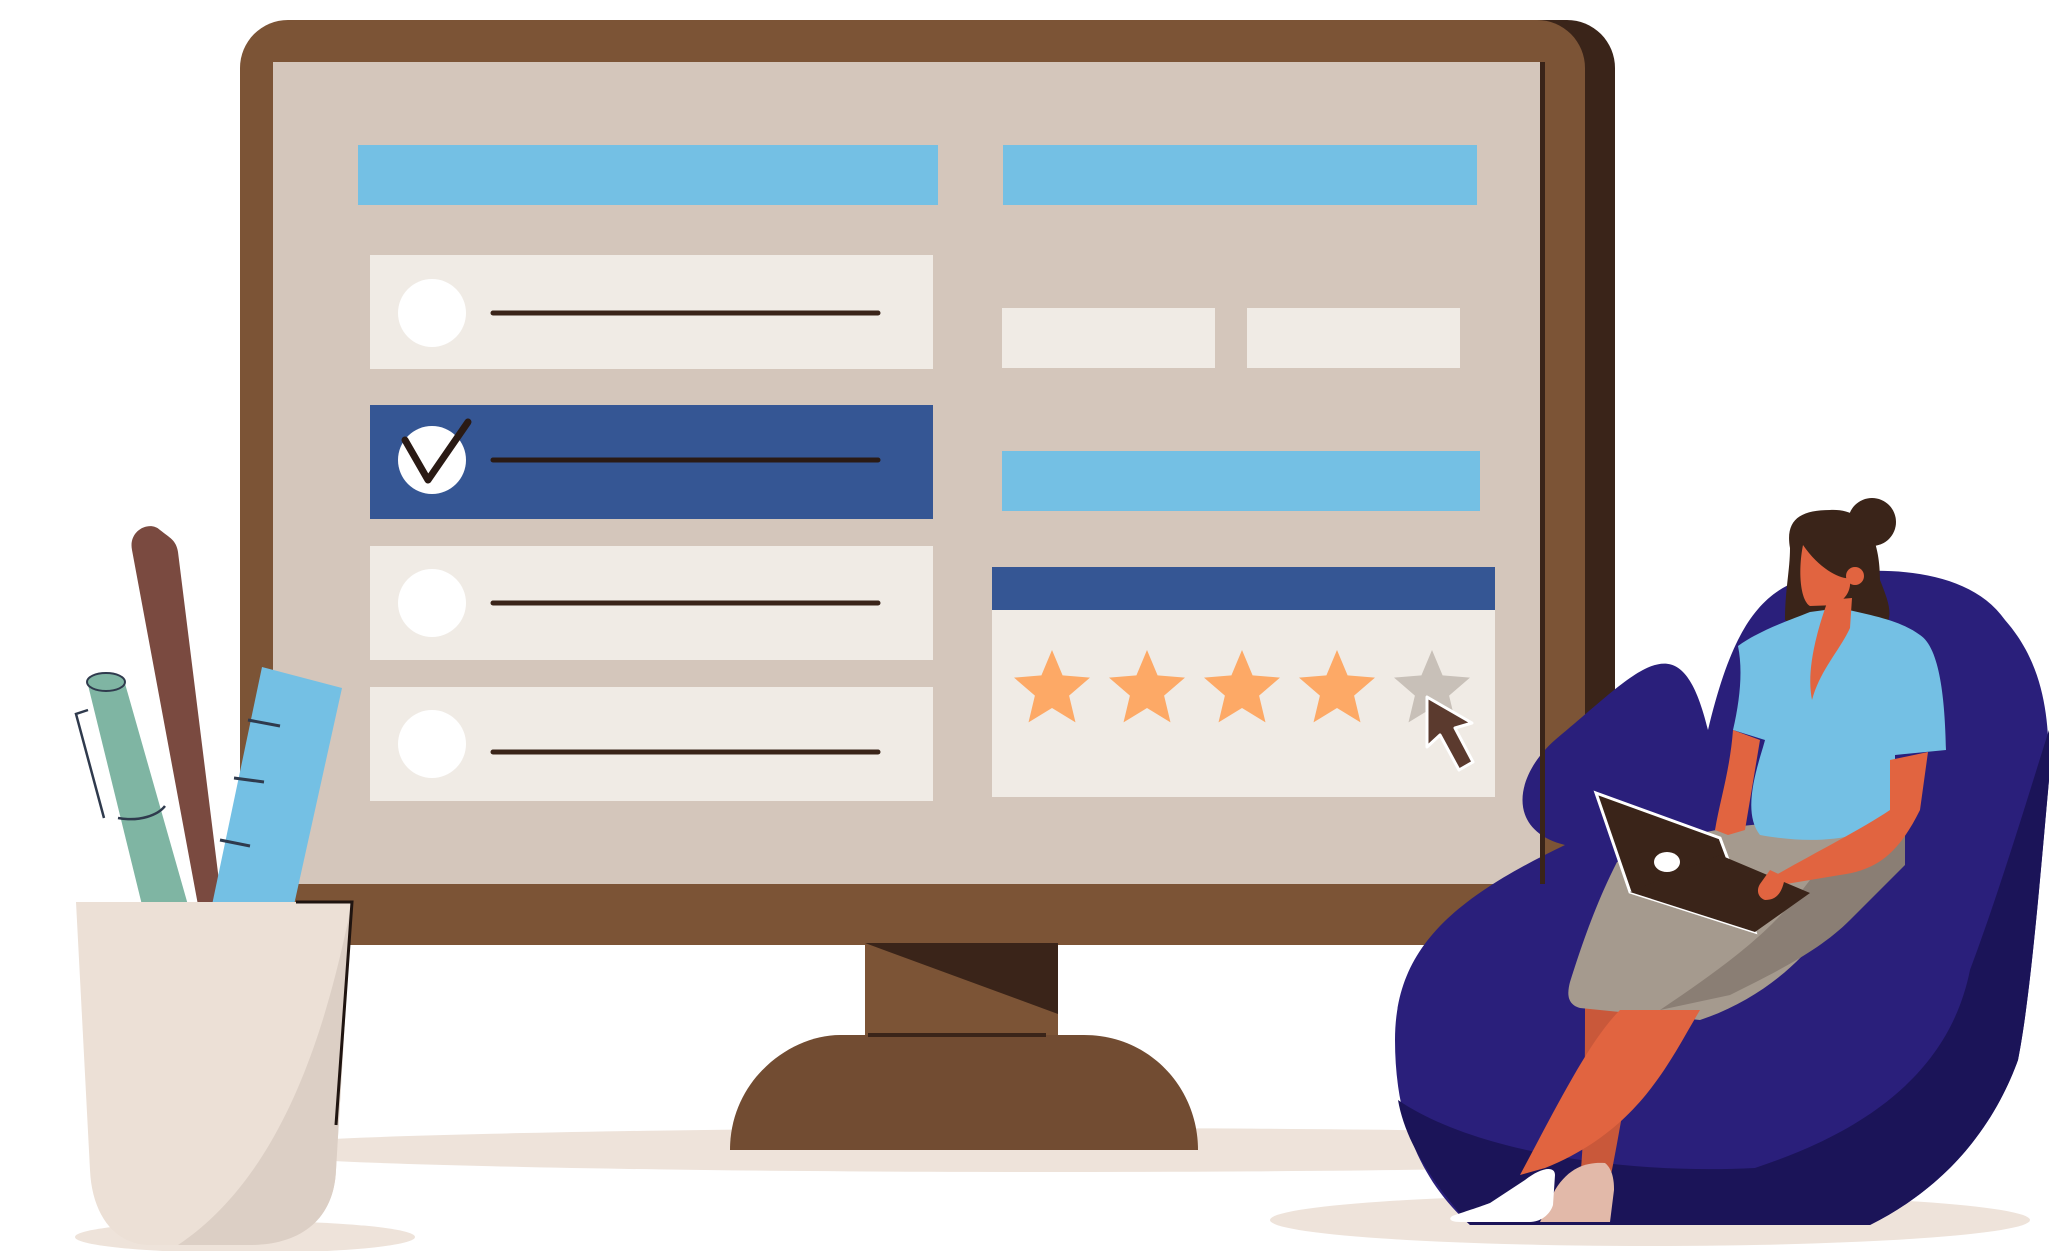 The width and height of the screenshot is (2049, 1251). What do you see at coordinates (651, 462) in the screenshot?
I see `option-item-2-selected` at bounding box center [651, 462].